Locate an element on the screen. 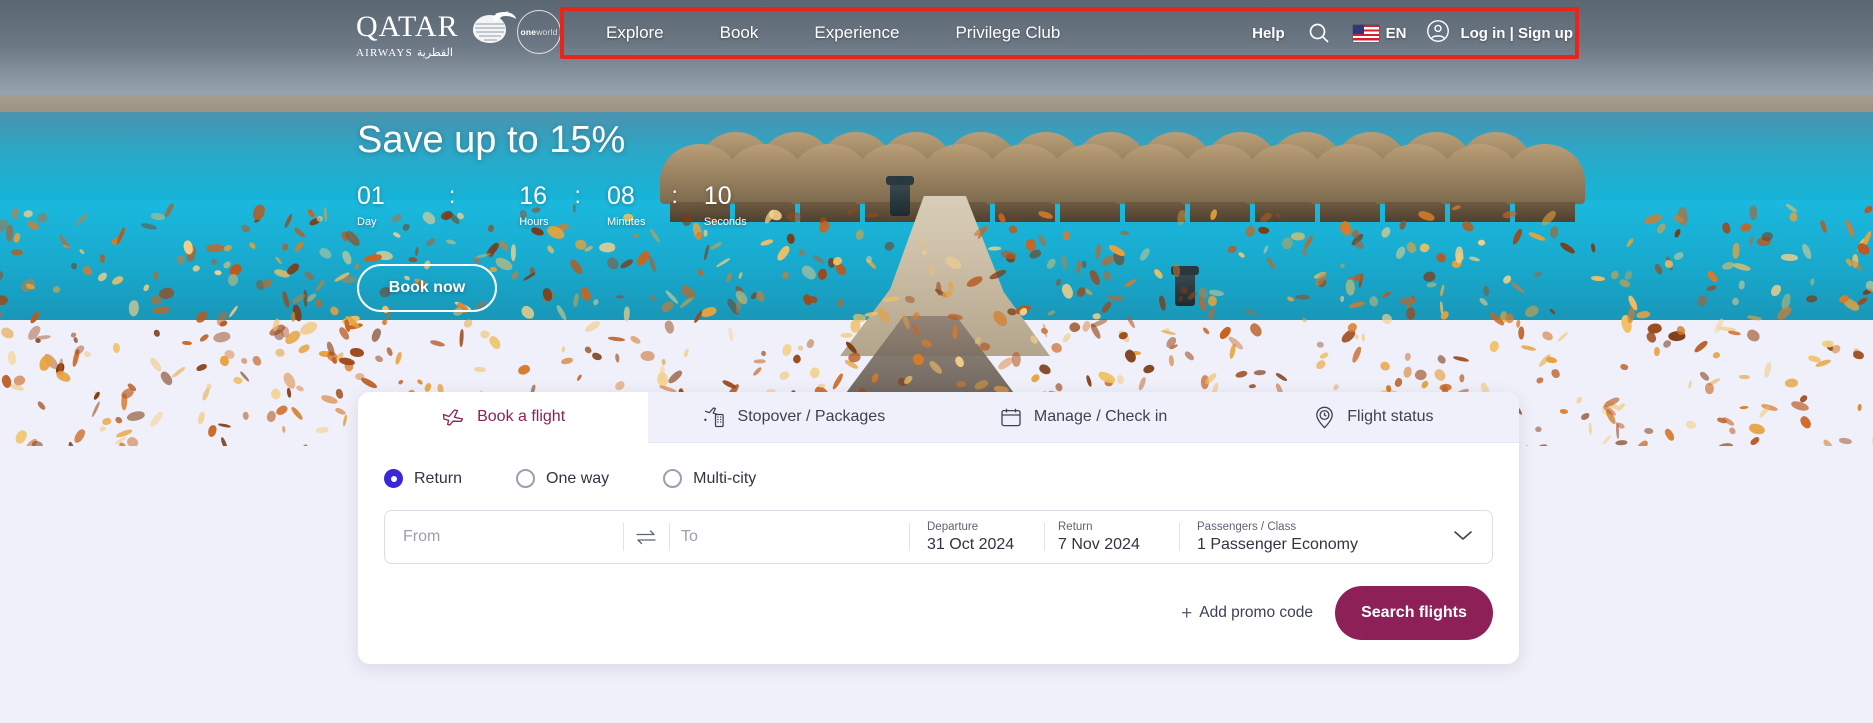 This screenshot has height=723, width=1873. tab-stopover-packages-label: Stopover / Packages is located at coordinates (811, 416).